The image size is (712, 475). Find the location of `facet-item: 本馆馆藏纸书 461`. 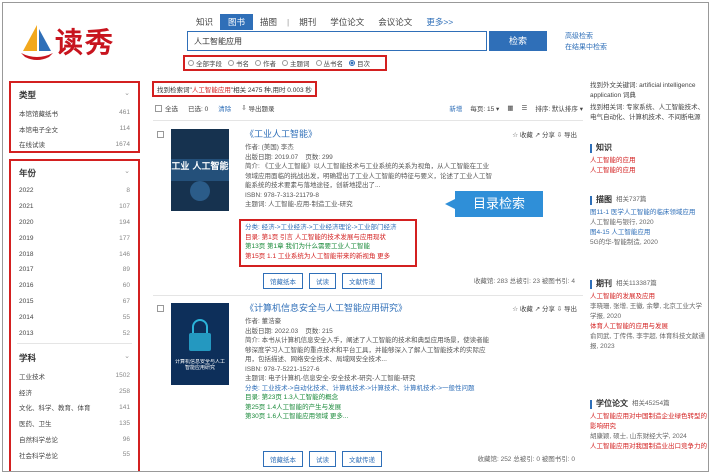

facet-item: 本馆馆藏纸书 461 is located at coordinates (74, 113).